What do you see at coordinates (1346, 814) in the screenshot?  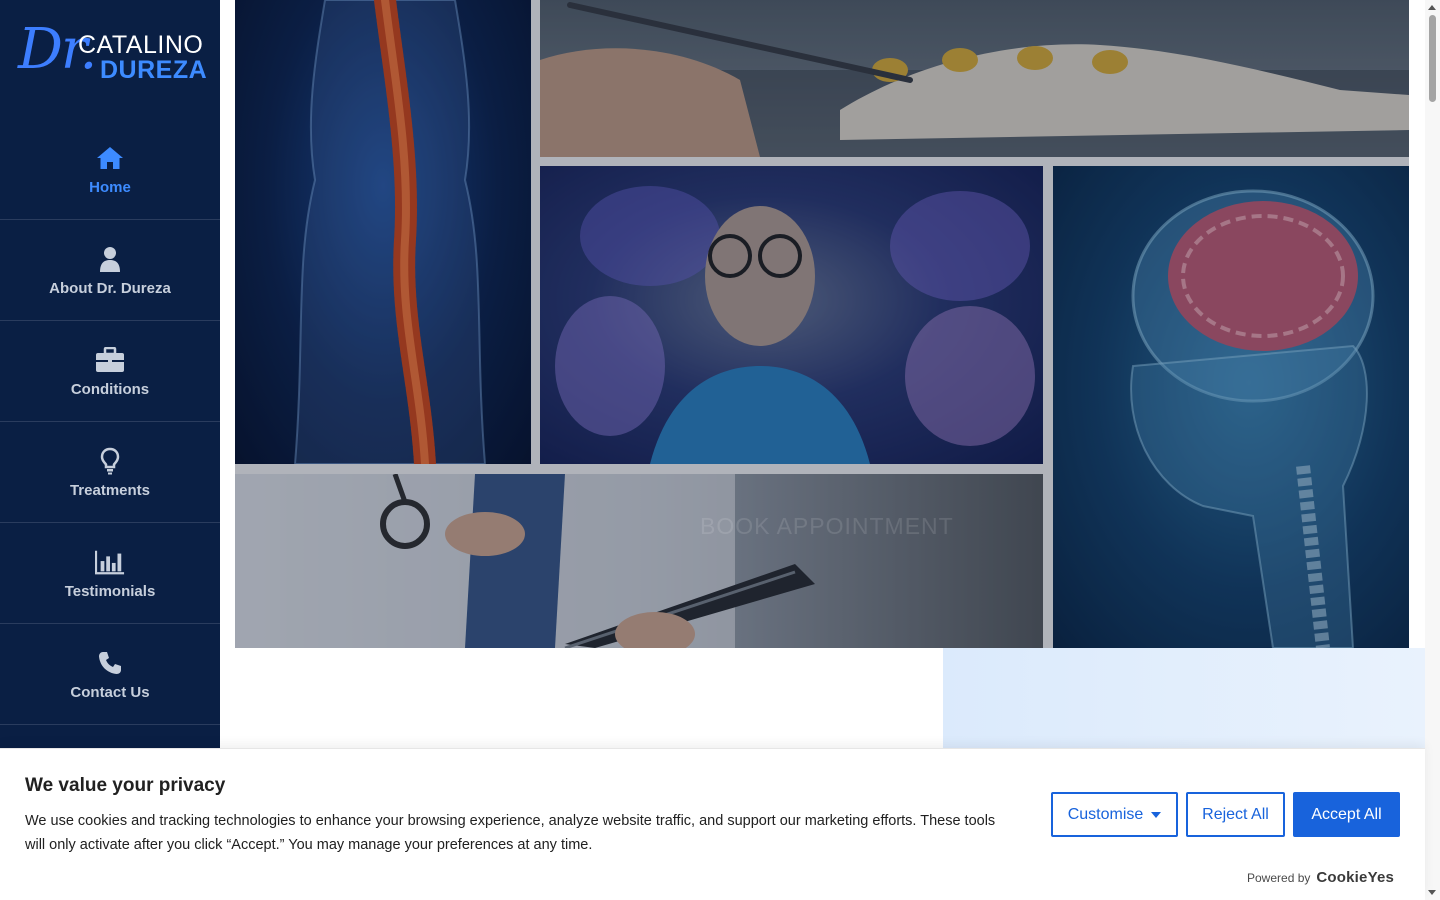 I see `accept-all-button: Accept All` at bounding box center [1346, 814].